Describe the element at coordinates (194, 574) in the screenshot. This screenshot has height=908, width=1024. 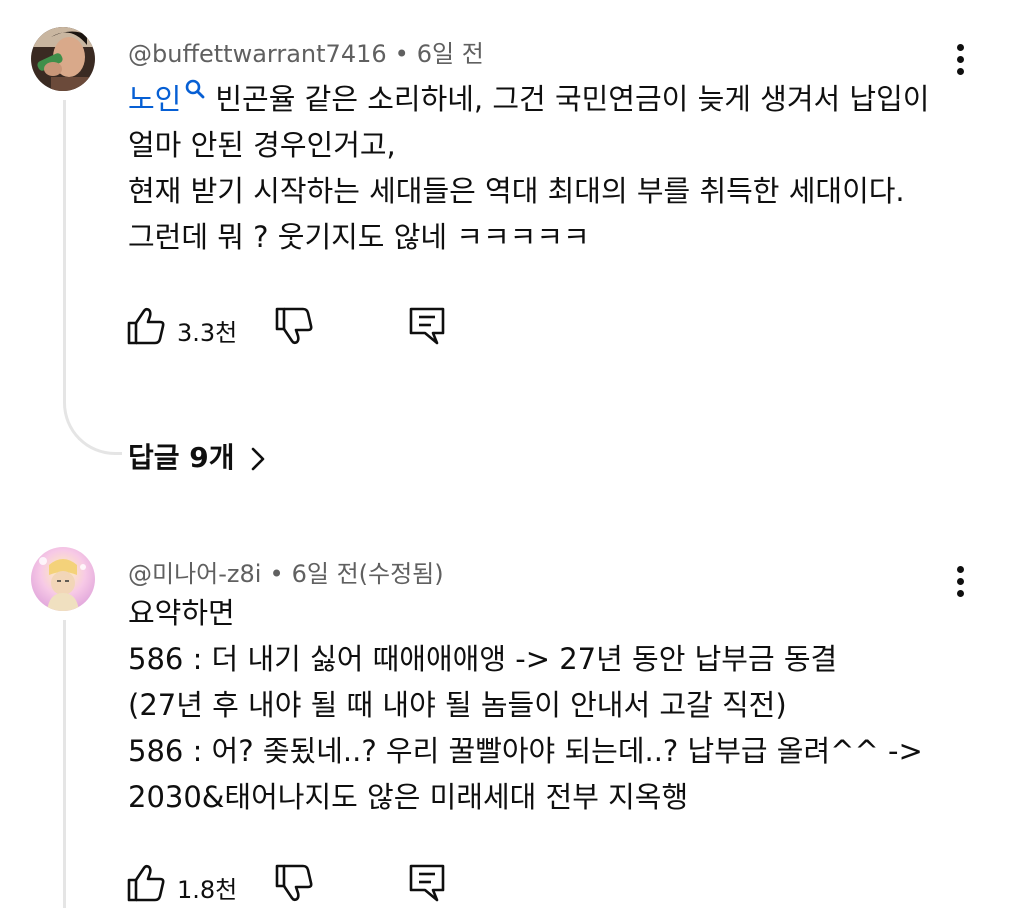
I see `author-name: @미나어-z8i` at that location.